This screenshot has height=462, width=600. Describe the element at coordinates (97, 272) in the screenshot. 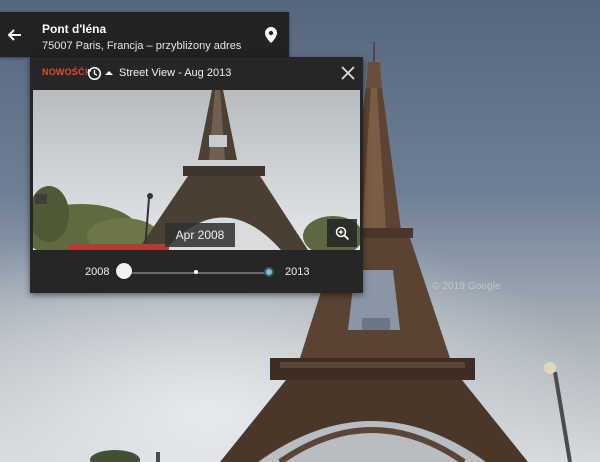

I see `start-year-label: 2008` at that location.